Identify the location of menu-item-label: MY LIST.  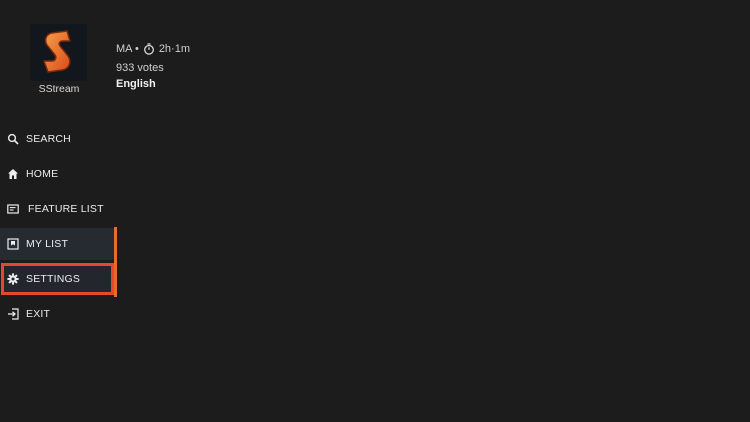
(47, 244).